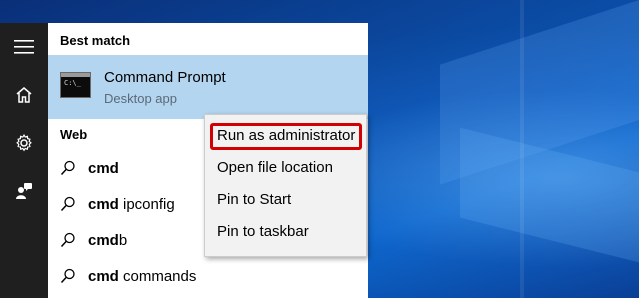  I want to click on user-feedback-icon, so click(24, 191).